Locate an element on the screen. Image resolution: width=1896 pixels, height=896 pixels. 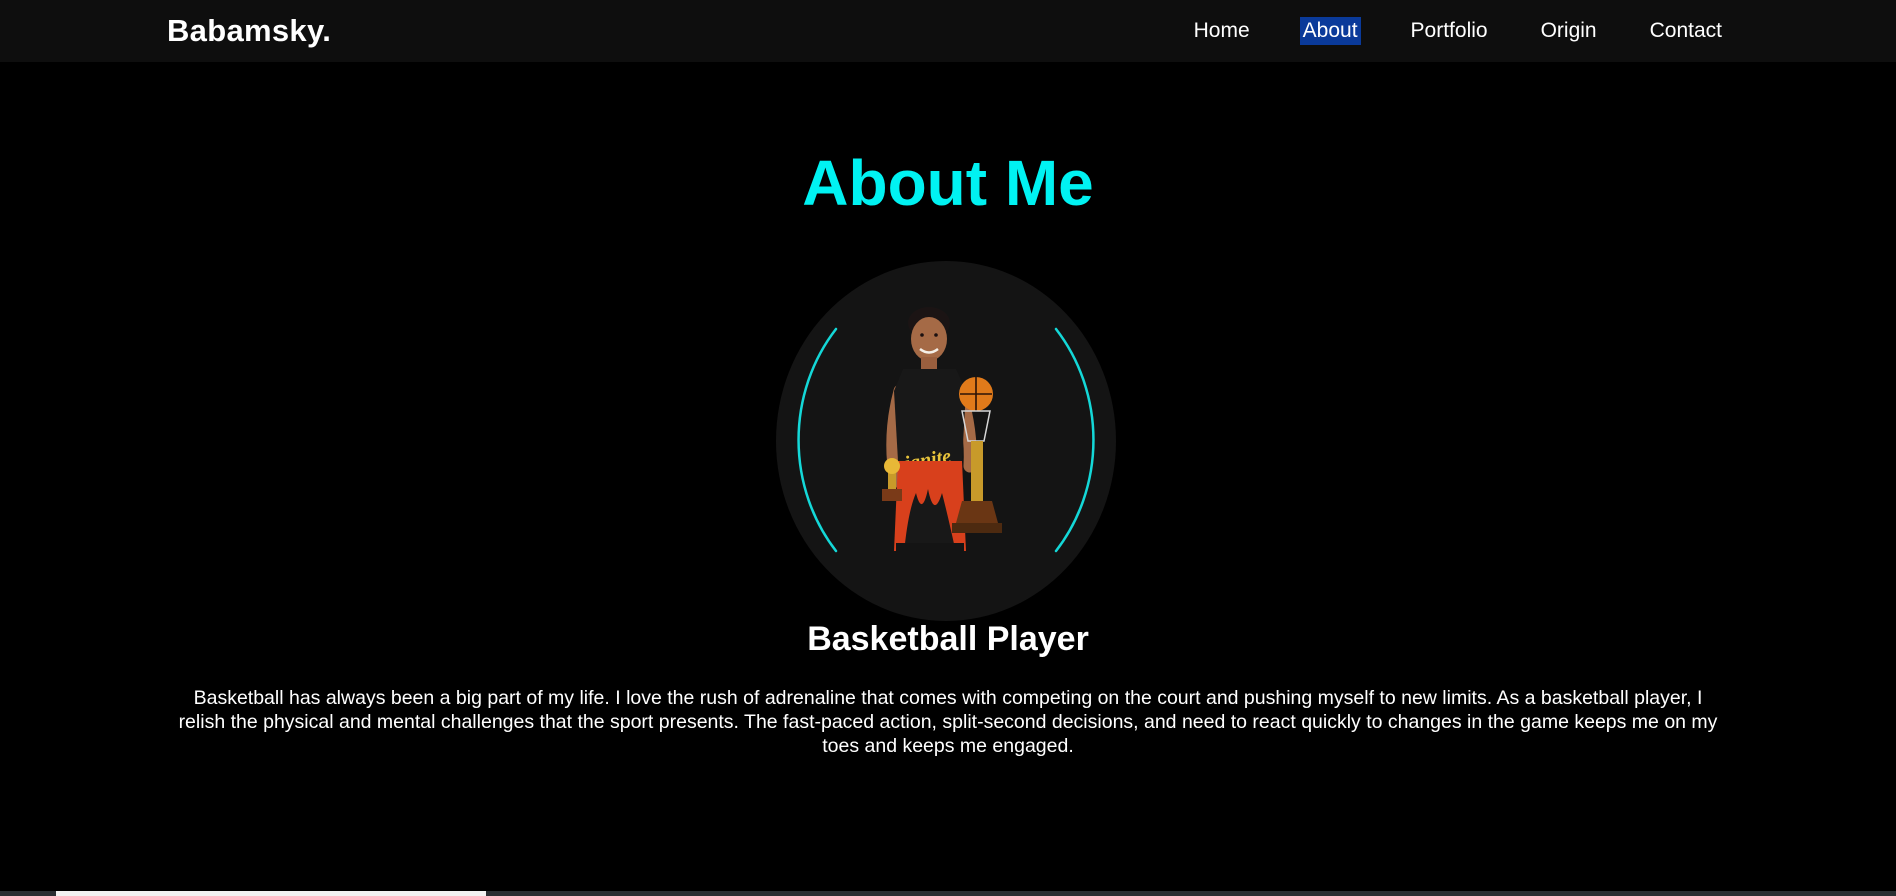
nav-link-portfolio: Portfolio is located at coordinates (1449, 31).